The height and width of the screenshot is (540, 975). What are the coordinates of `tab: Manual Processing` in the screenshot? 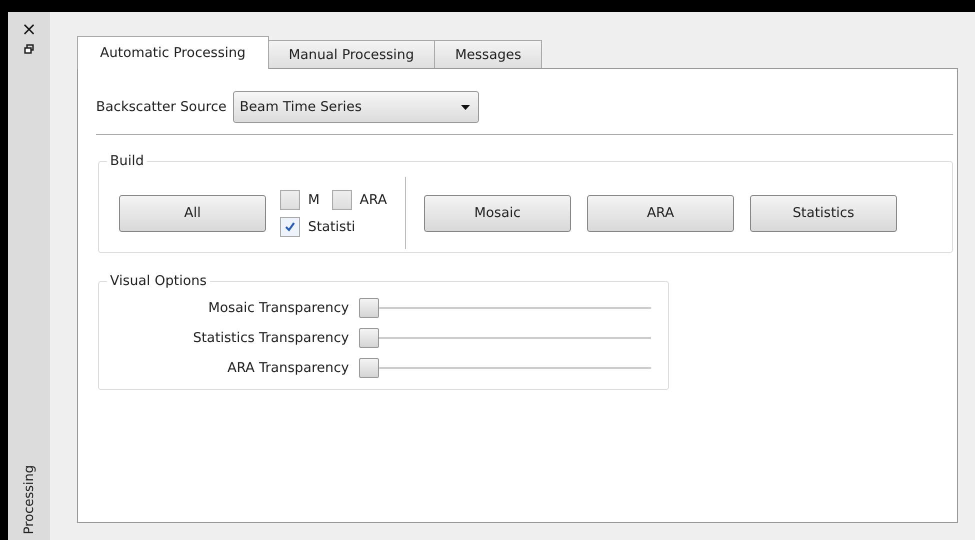 It's located at (352, 54).